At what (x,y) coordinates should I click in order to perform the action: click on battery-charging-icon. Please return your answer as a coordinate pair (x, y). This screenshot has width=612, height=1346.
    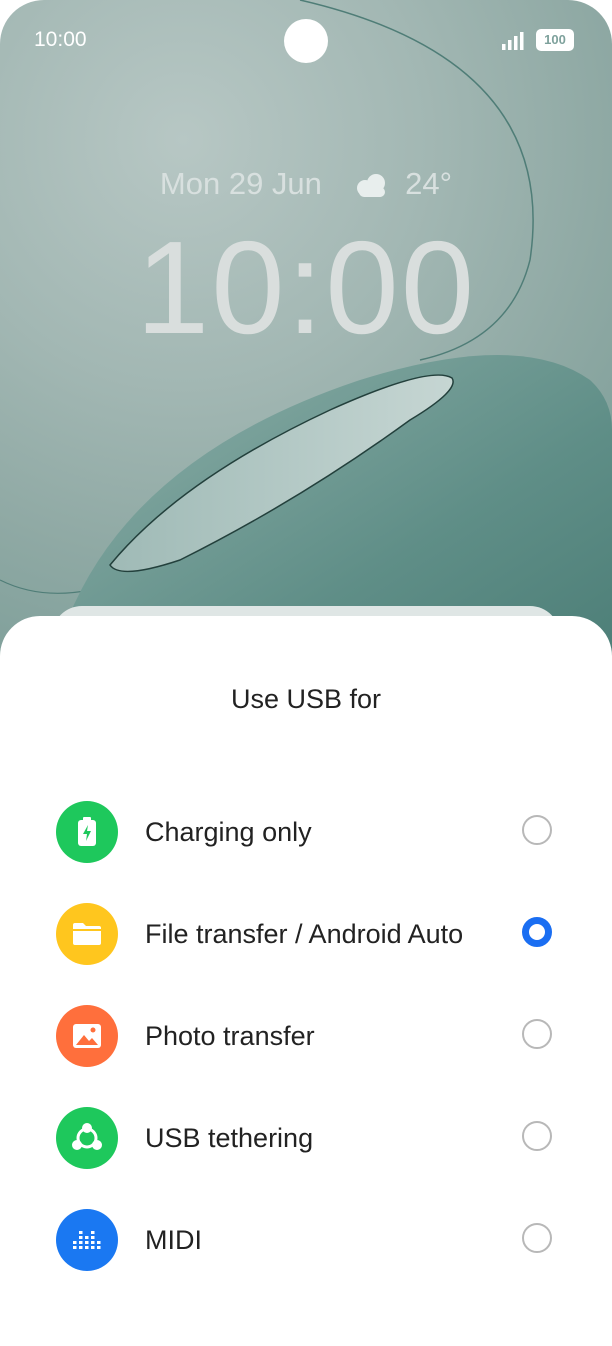
    Looking at the image, I should click on (87, 832).